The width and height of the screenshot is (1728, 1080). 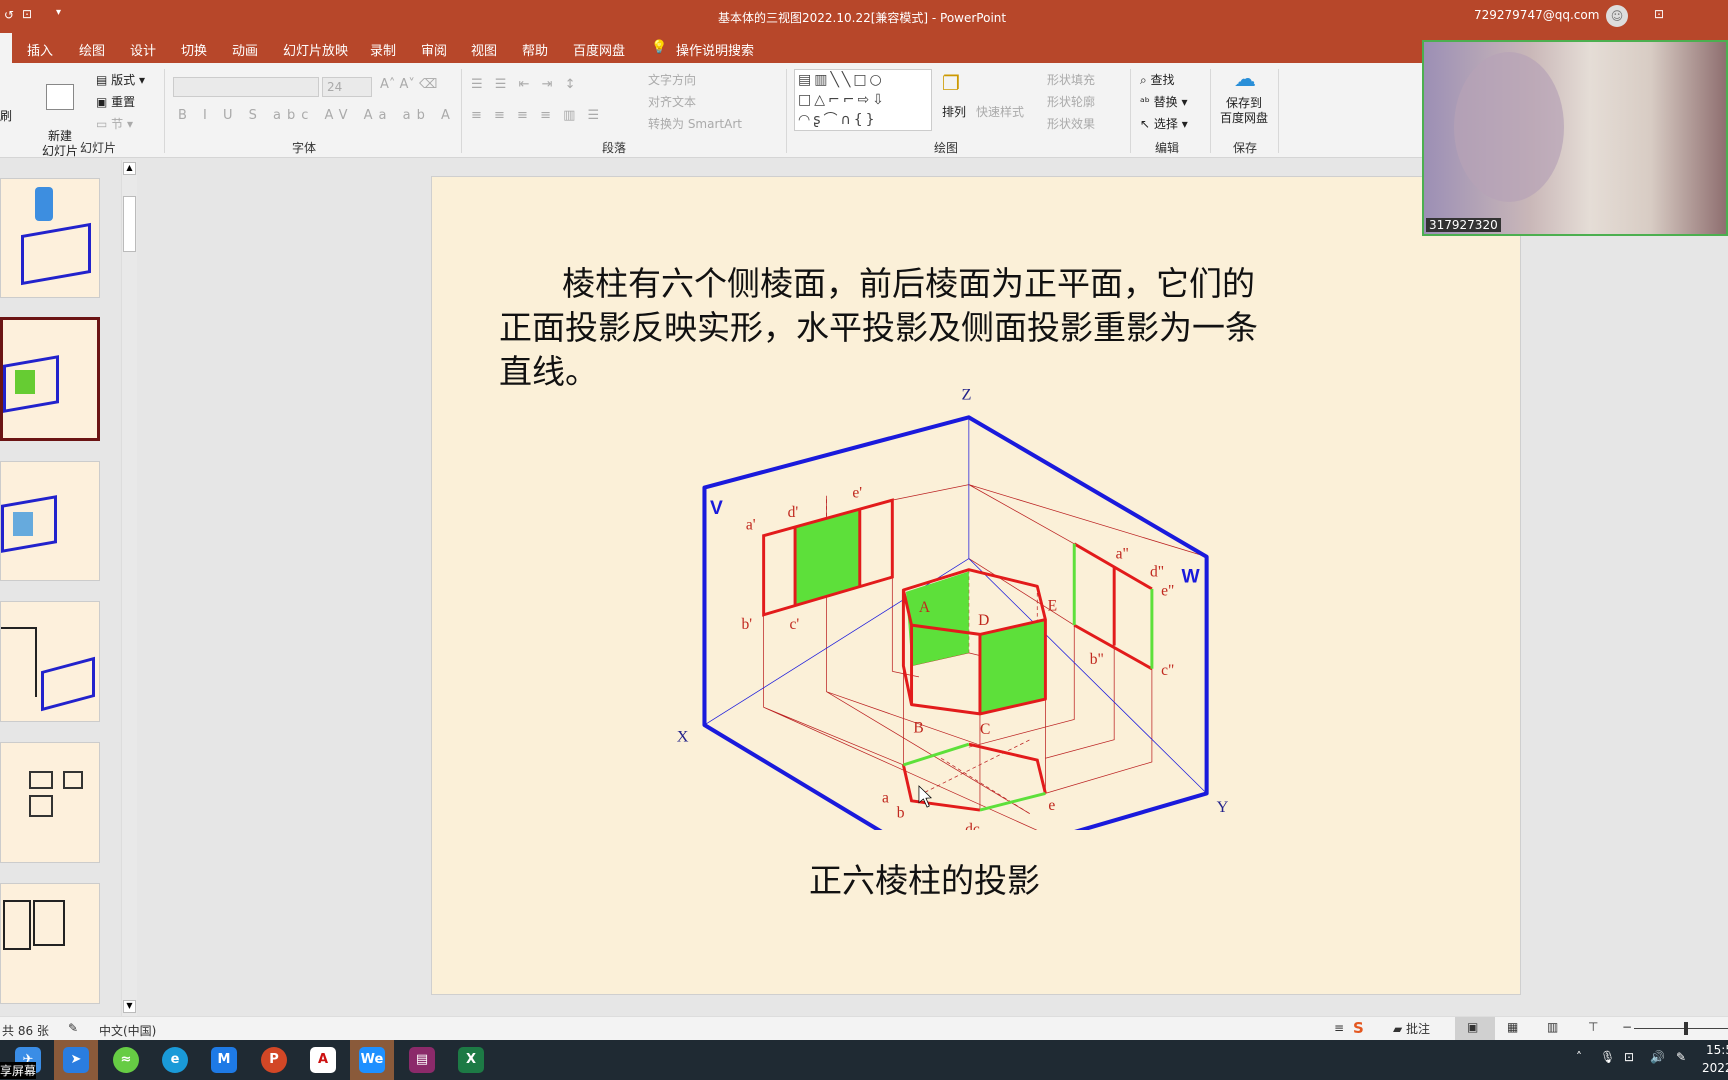 I want to click on tab-transitions: 切换, so click(x=194, y=49).